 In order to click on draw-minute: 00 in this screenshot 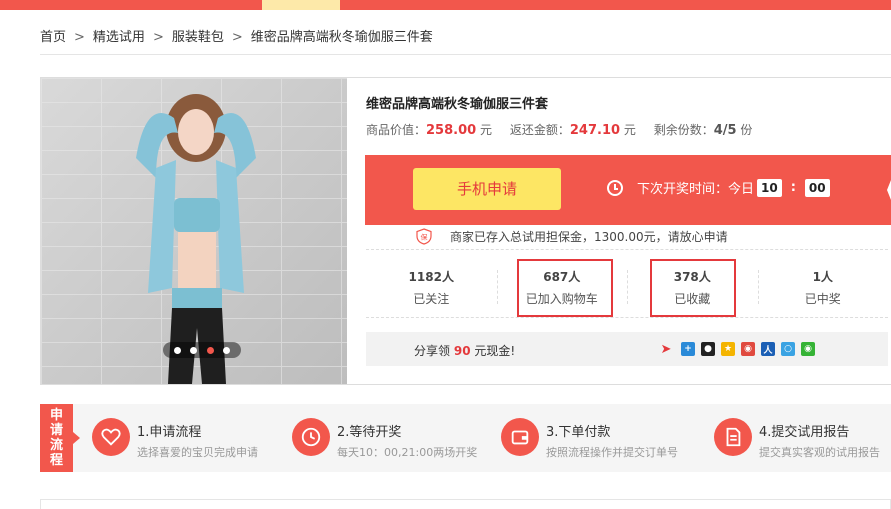, I will do `click(817, 187)`.